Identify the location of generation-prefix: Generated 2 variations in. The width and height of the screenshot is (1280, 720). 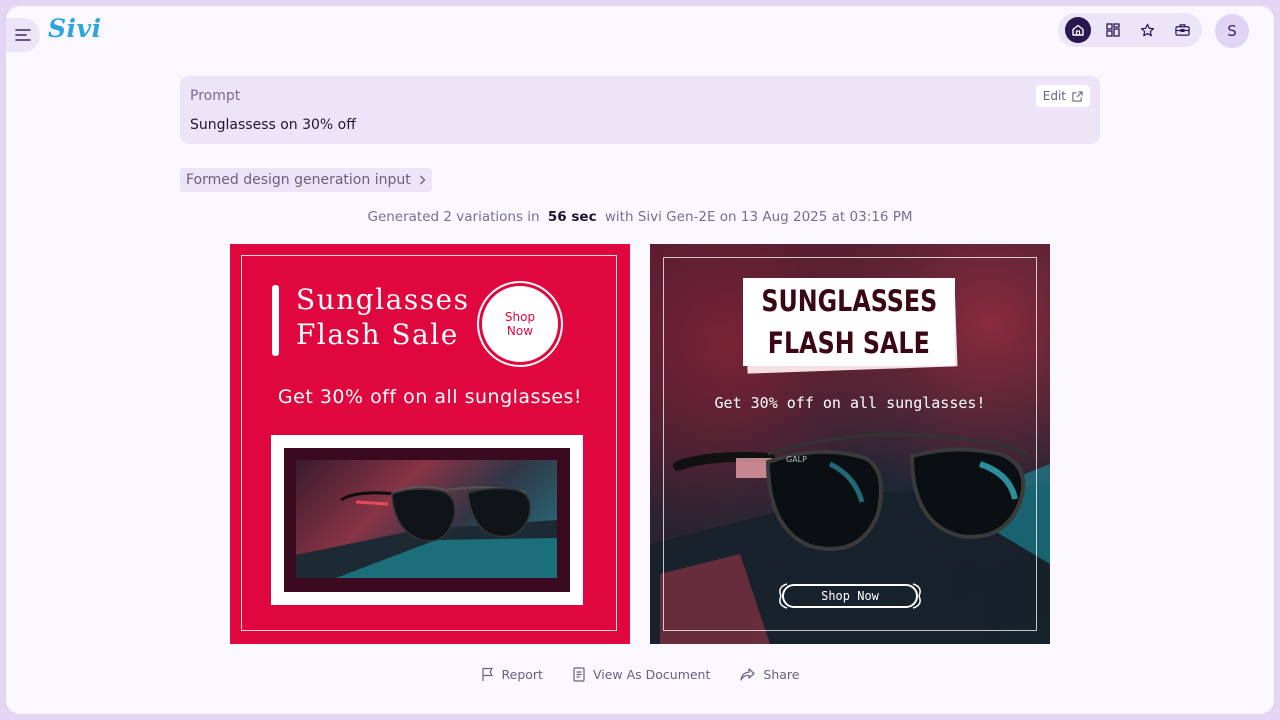
(453, 217).